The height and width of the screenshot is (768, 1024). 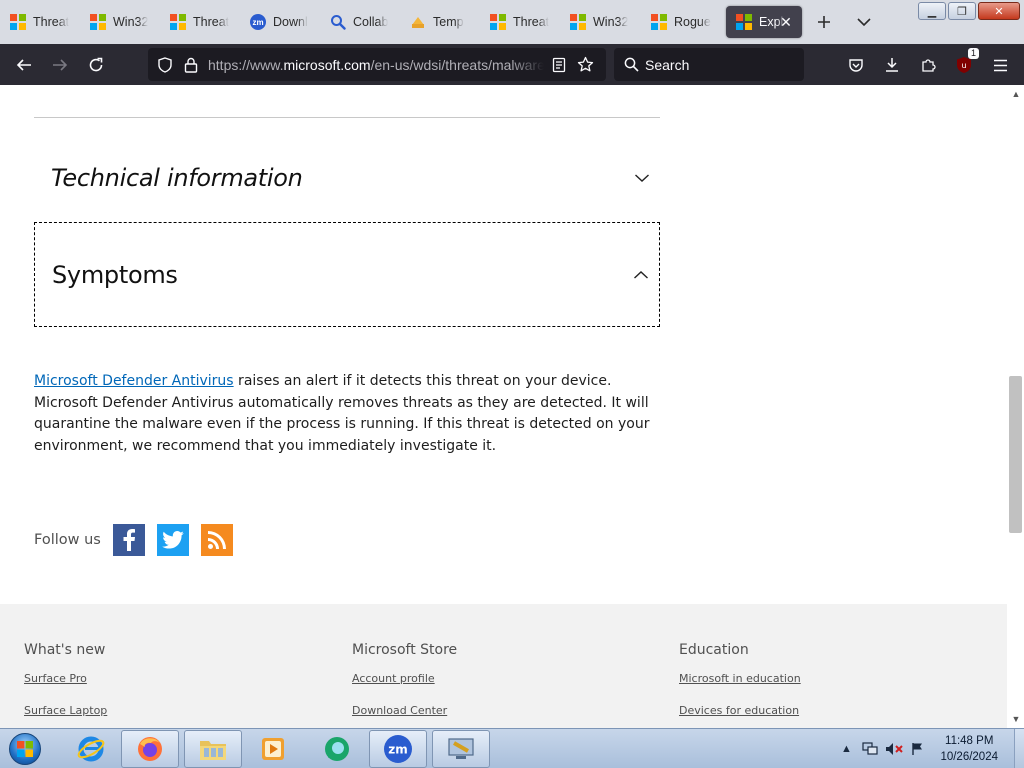 I want to click on close-icon: ✕, so click(x=999, y=11).